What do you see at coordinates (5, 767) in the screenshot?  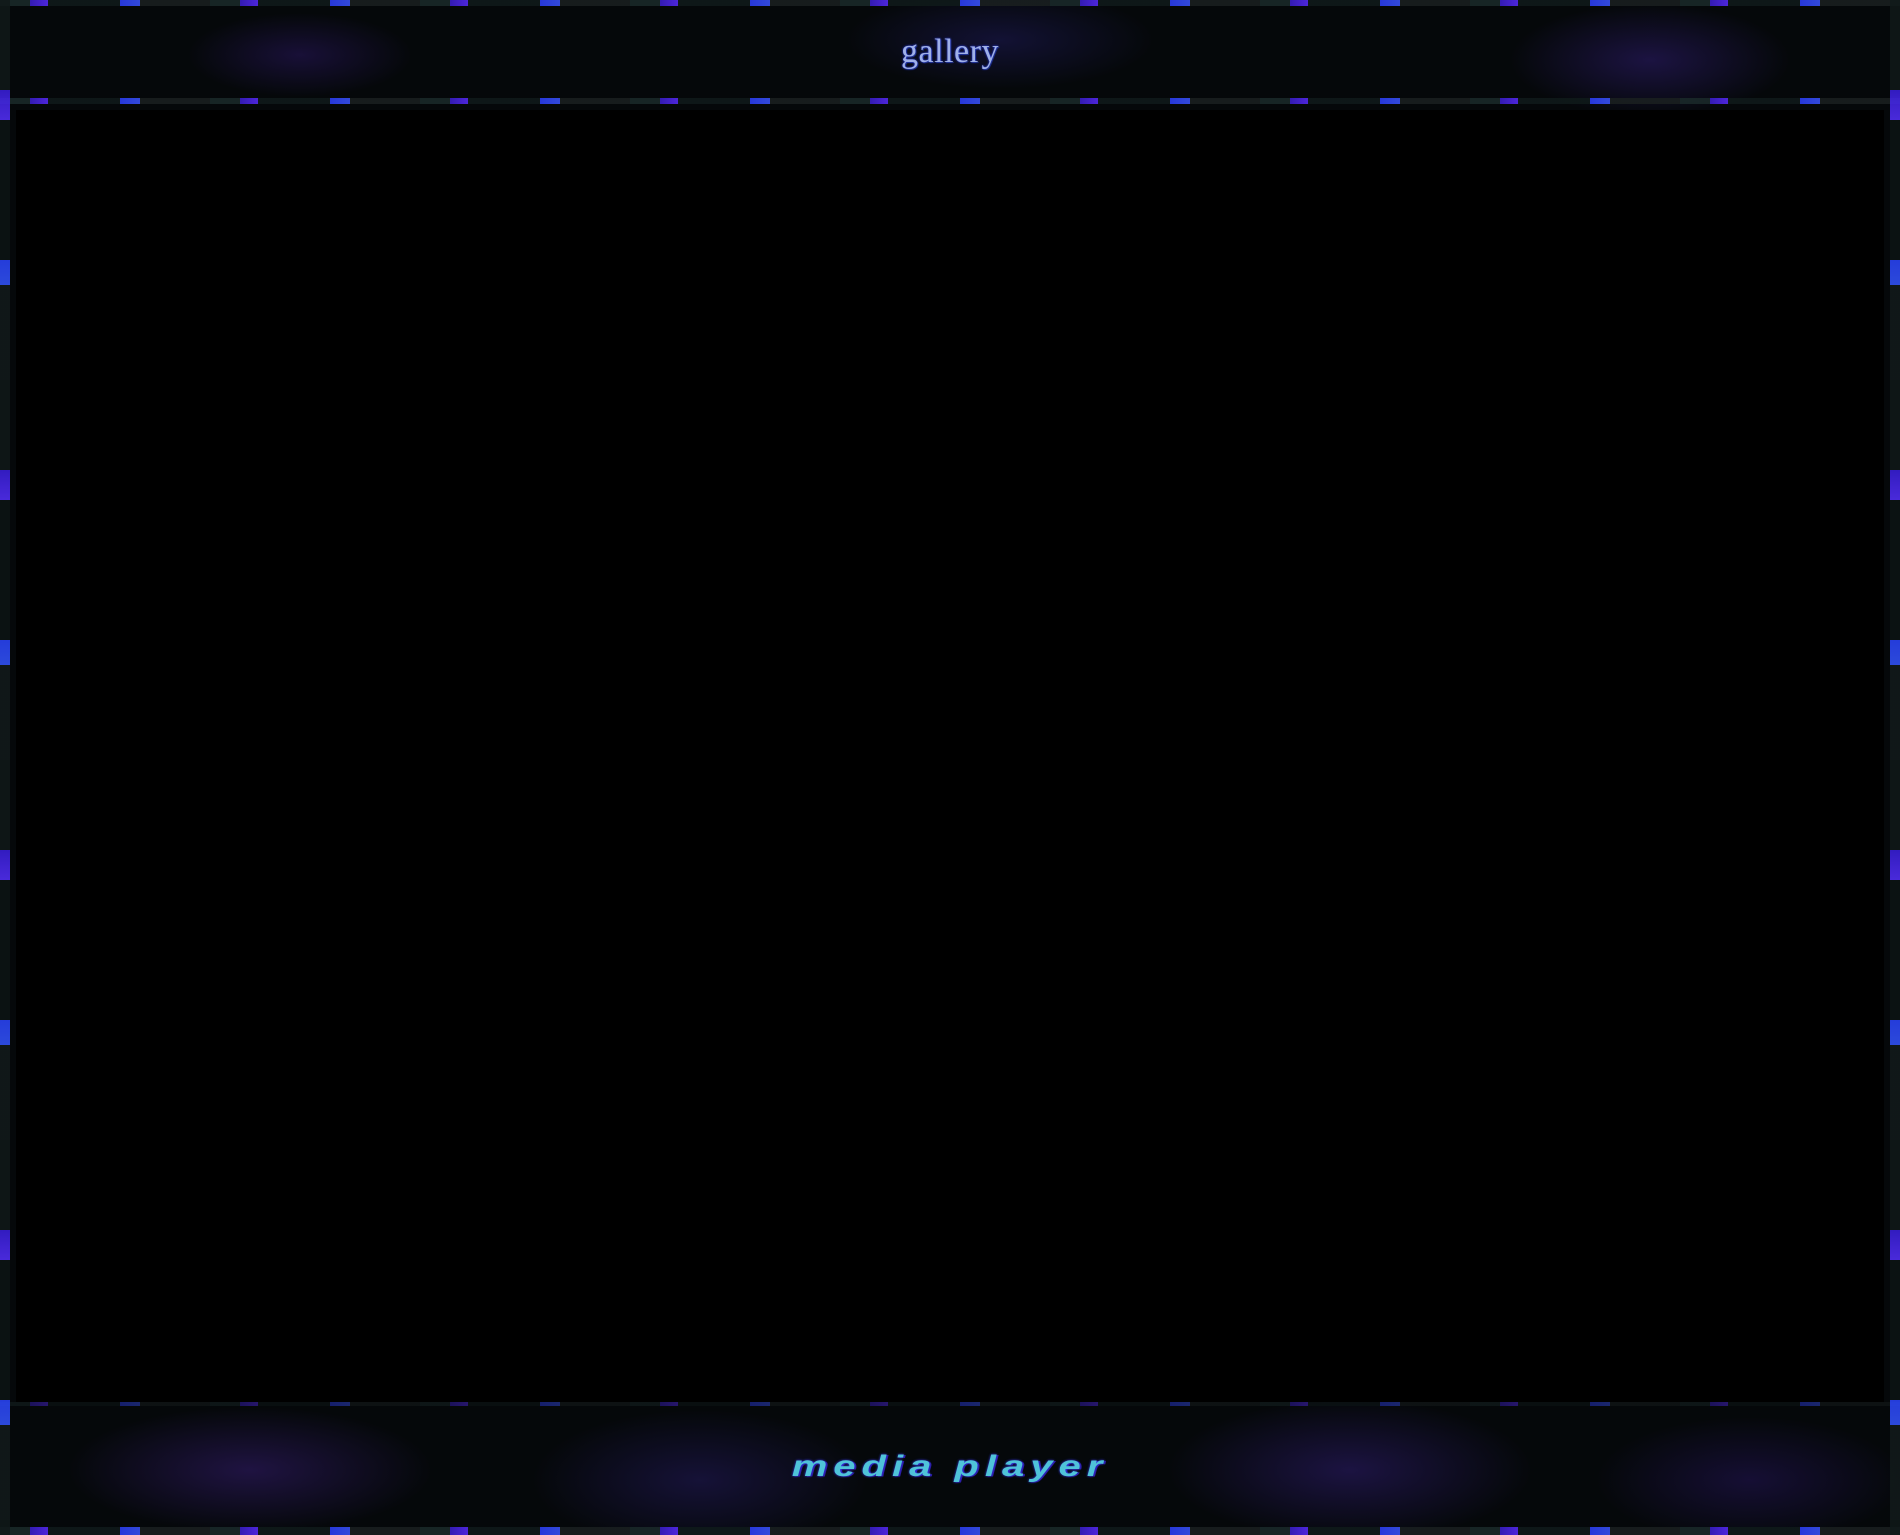 I see `frame-border-left` at bounding box center [5, 767].